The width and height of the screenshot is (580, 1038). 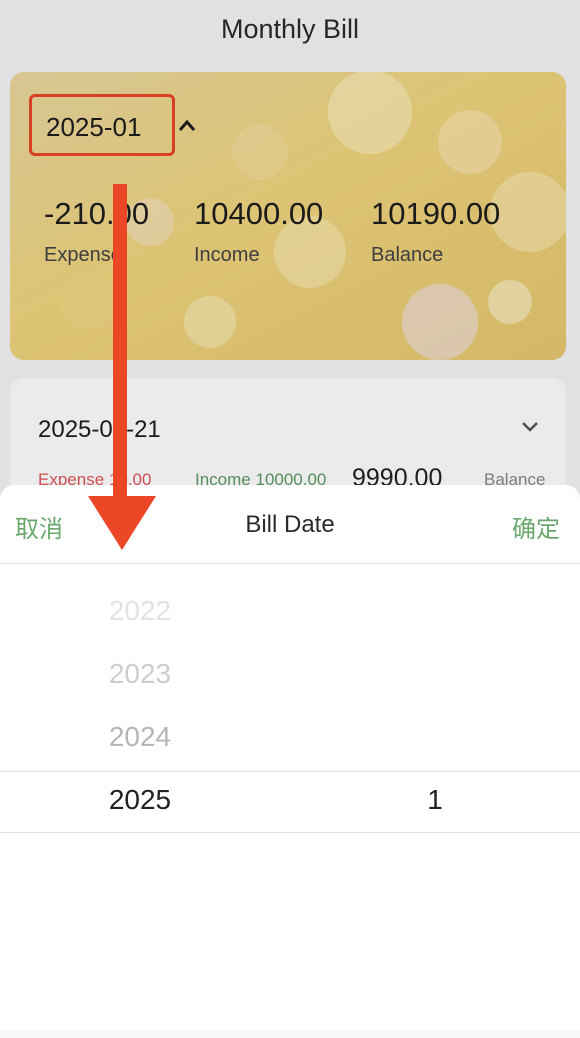 What do you see at coordinates (140, 611) in the screenshot?
I see `year-option: 2022` at bounding box center [140, 611].